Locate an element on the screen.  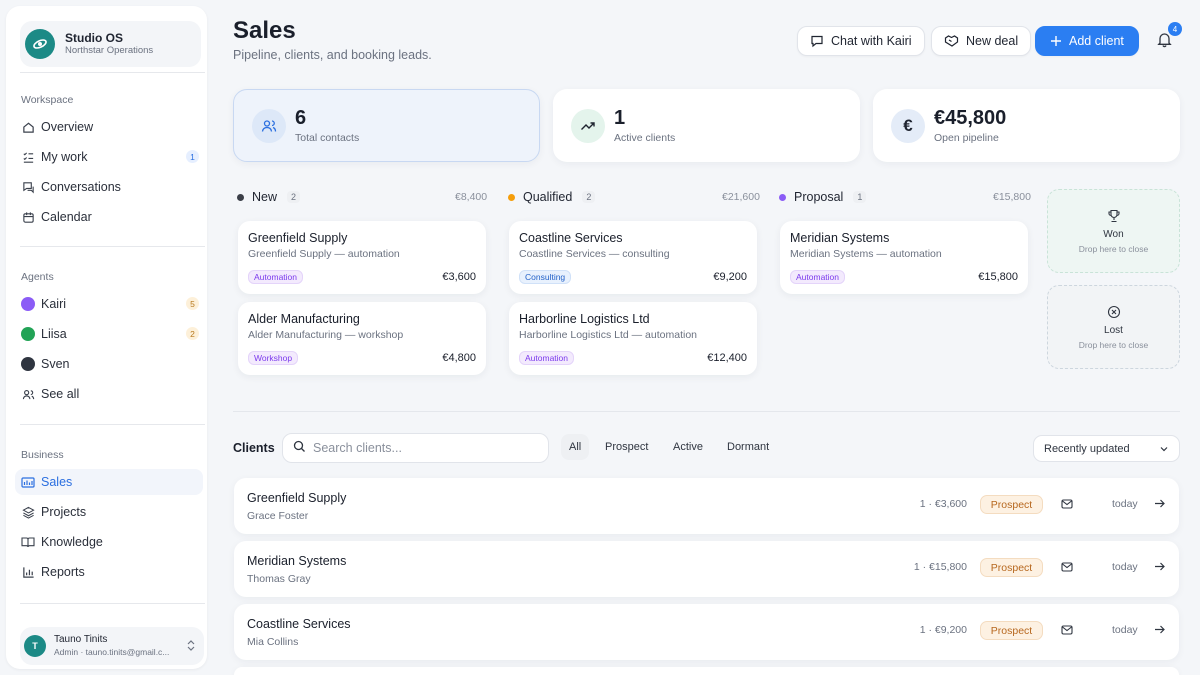
client-deals-summary: 1 · €15,800 is located at coordinates (940, 567).